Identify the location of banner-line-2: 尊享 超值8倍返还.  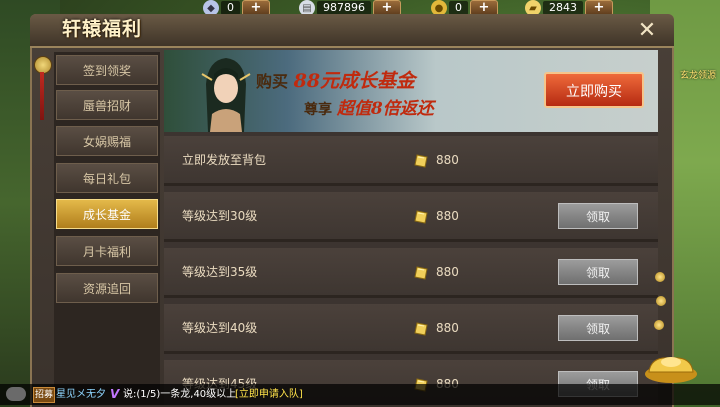
(369, 109).